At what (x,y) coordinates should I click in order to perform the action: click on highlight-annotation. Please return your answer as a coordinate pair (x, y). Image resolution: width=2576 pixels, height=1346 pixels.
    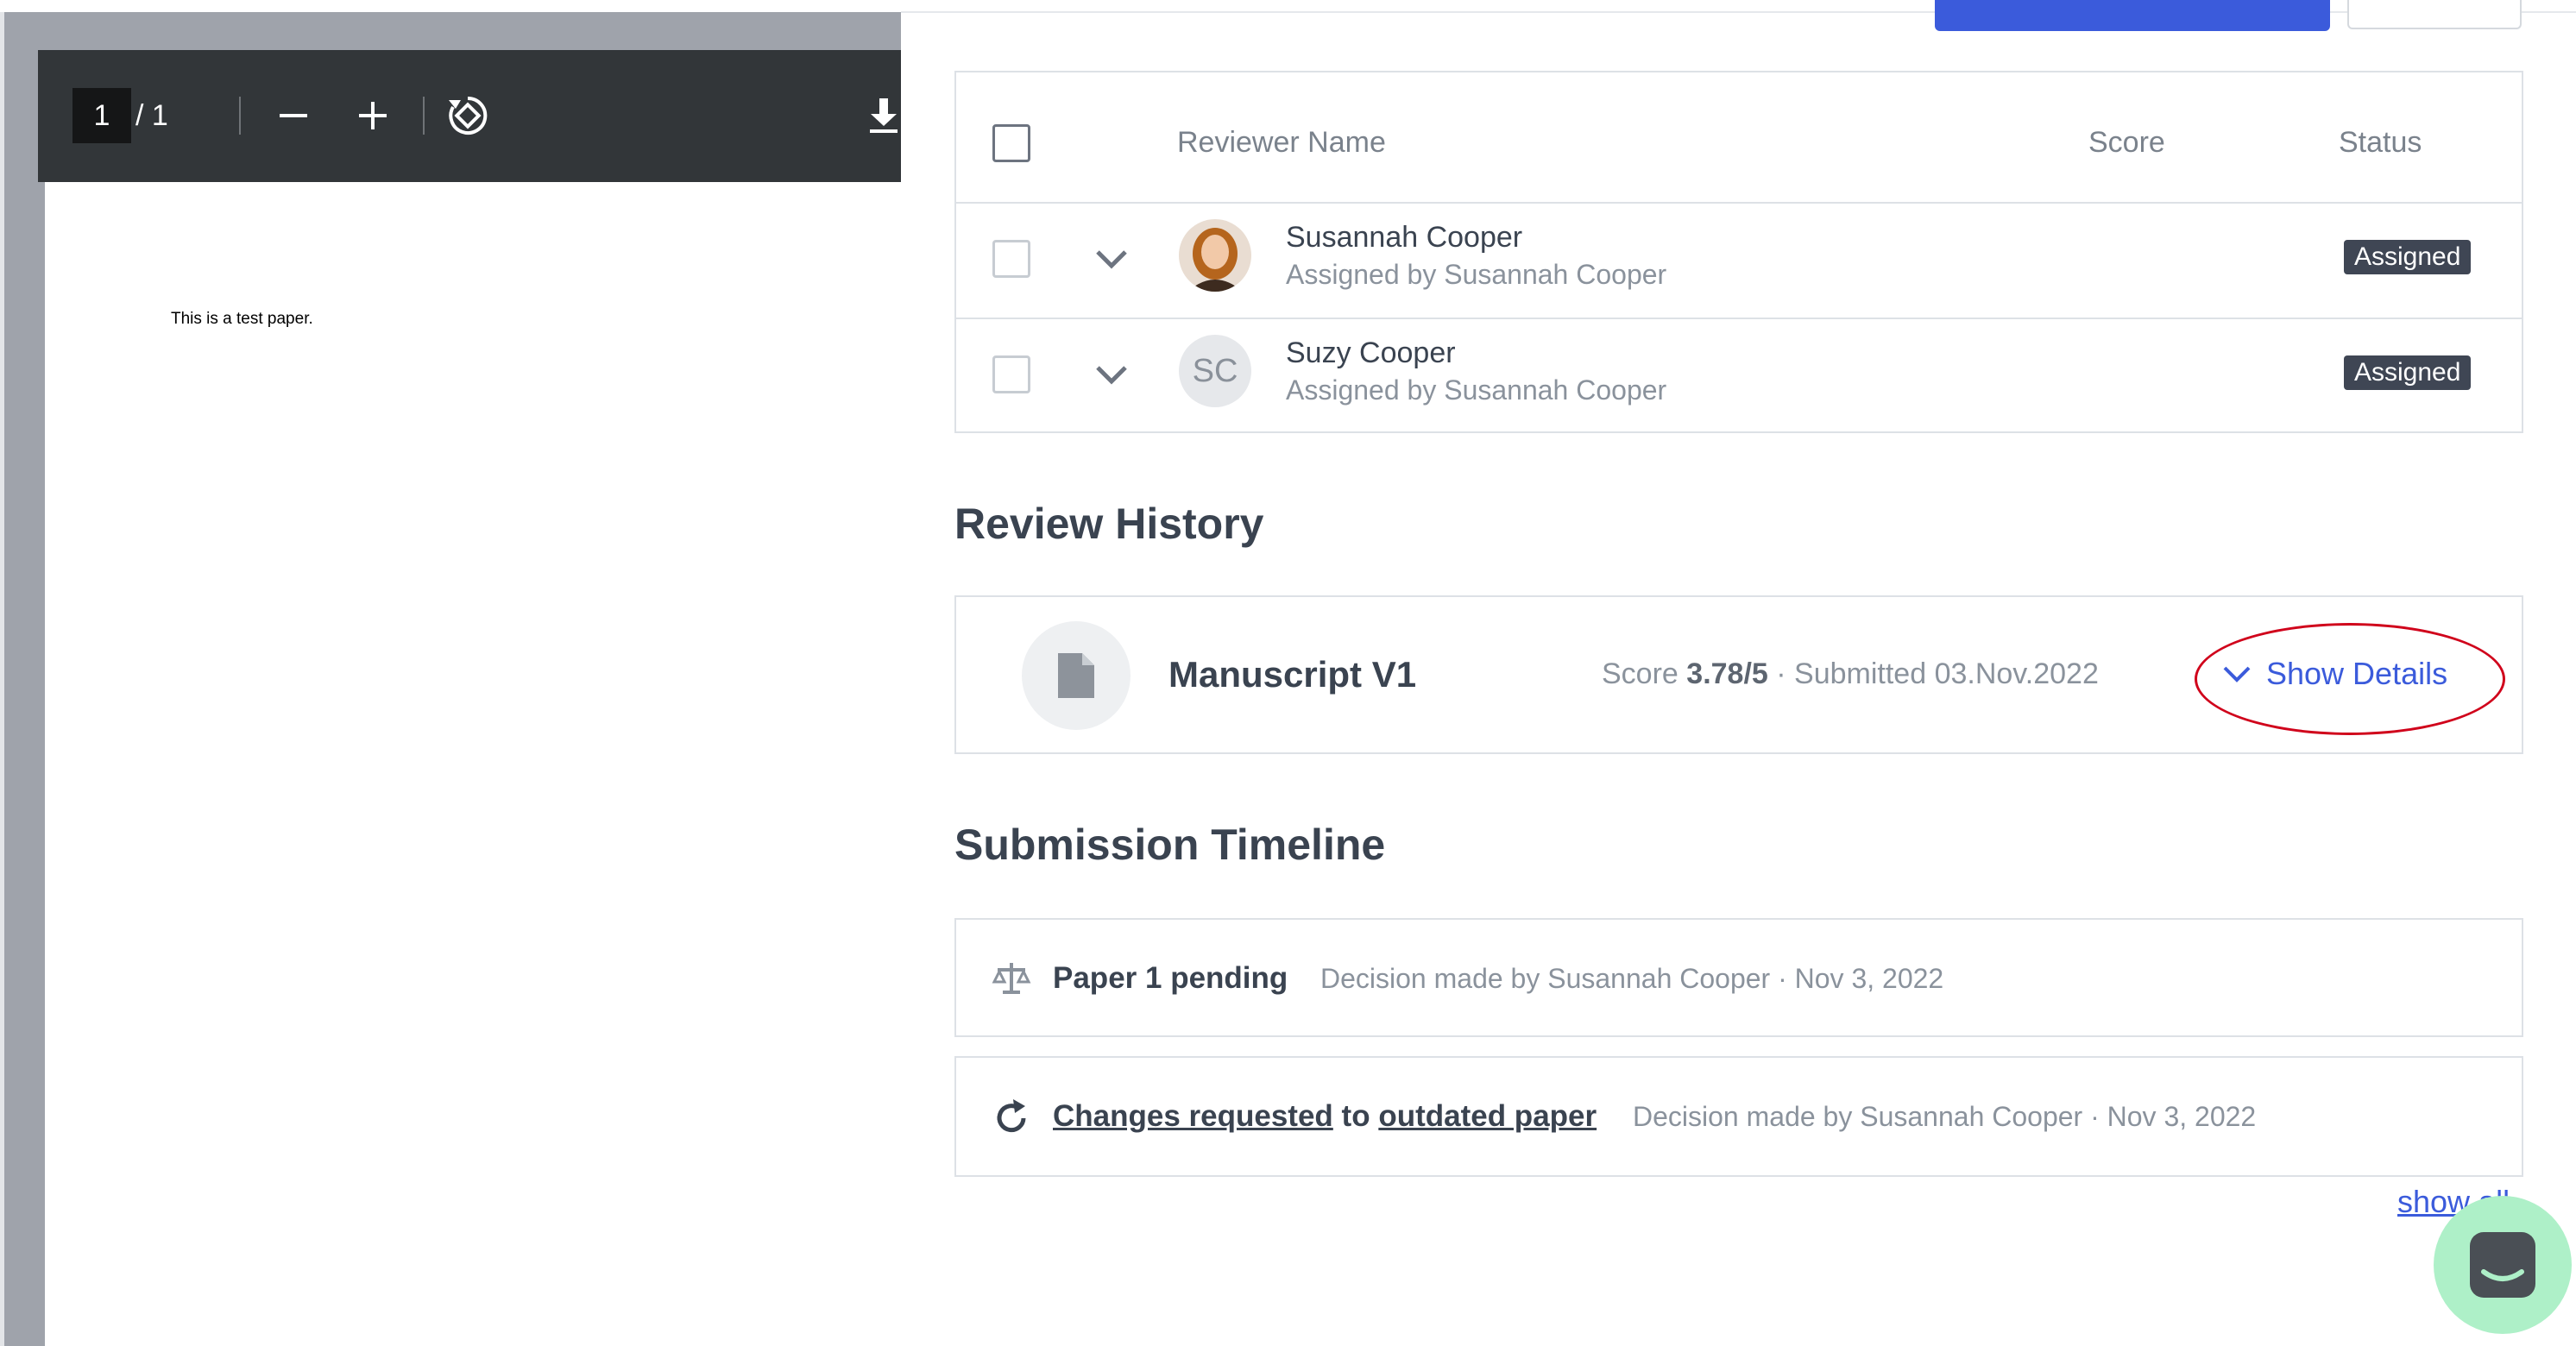
    Looking at the image, I should click on (2350, 679).